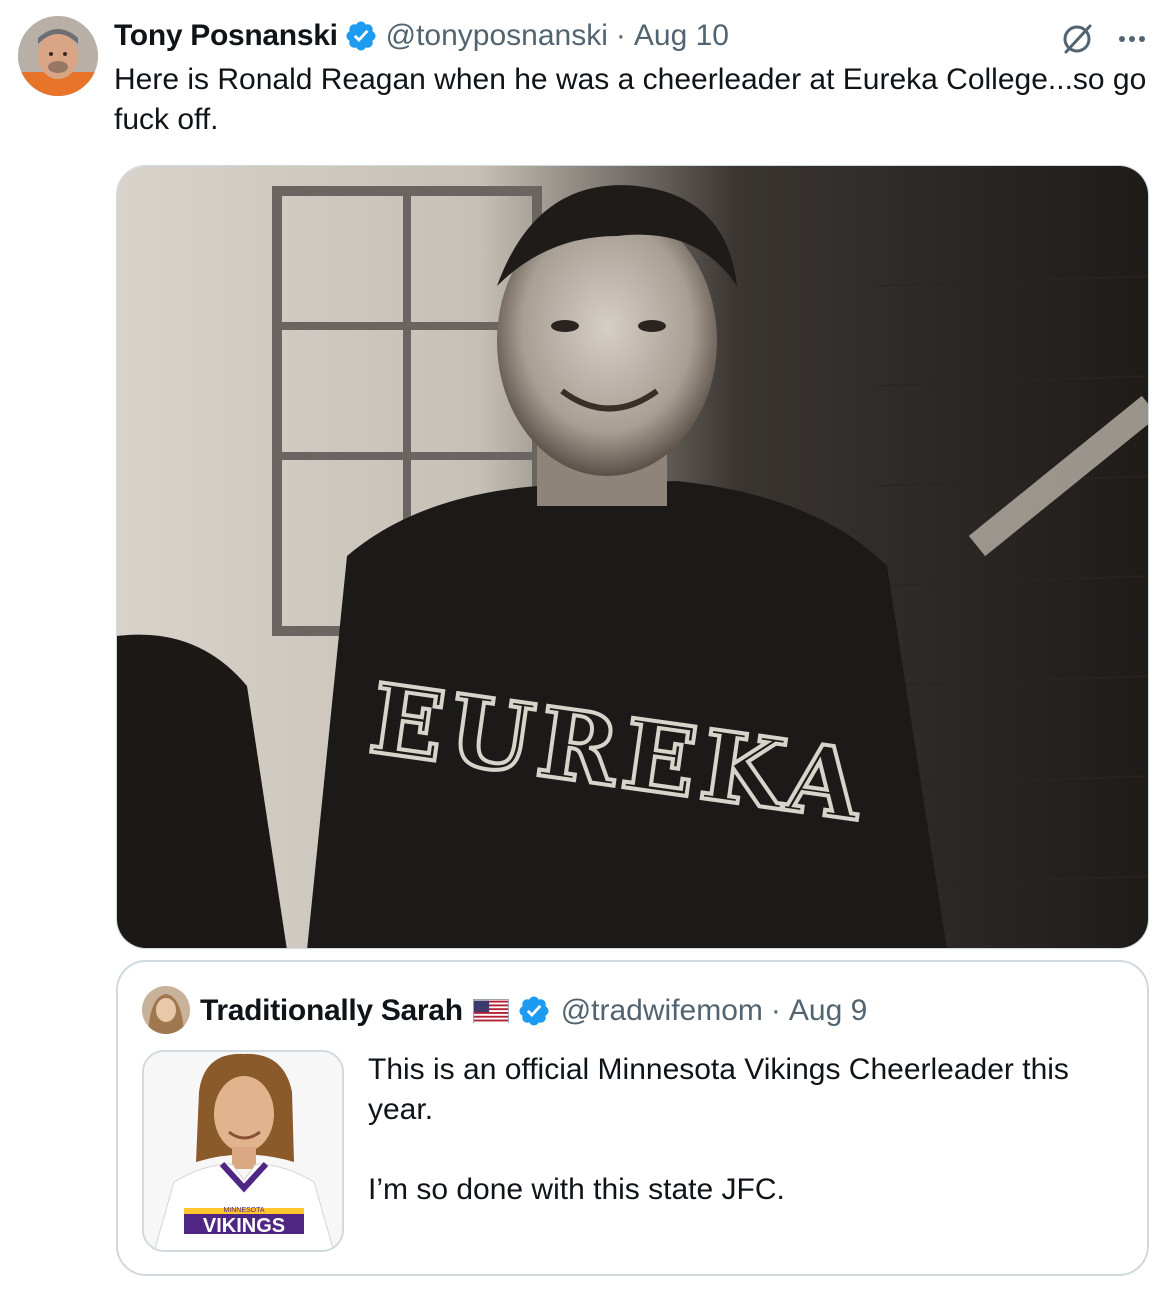 This screenshot has height=1292, width=1170. What do you see at coordinates (497, 36) in the screenshot?
I see `author-handle: @tonyposnanski` at bounding box center [497, 36].